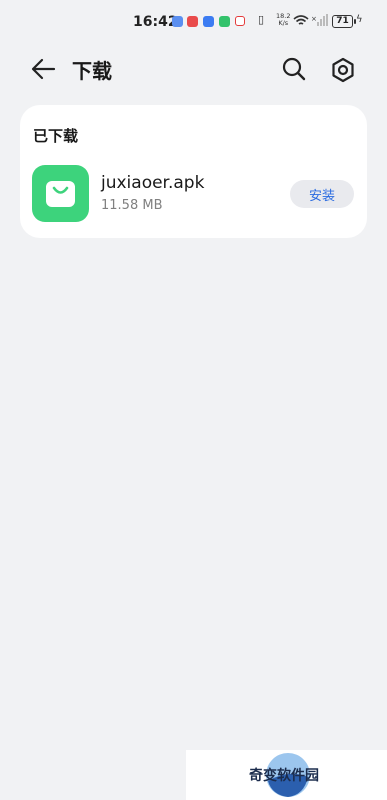  What do you see at coordinates (193, 171) in the screenshot?
I see `downloaded-card: 已下载 juxiaoer.apk 11.58 MB 安装` at bounding box center [193, 171].